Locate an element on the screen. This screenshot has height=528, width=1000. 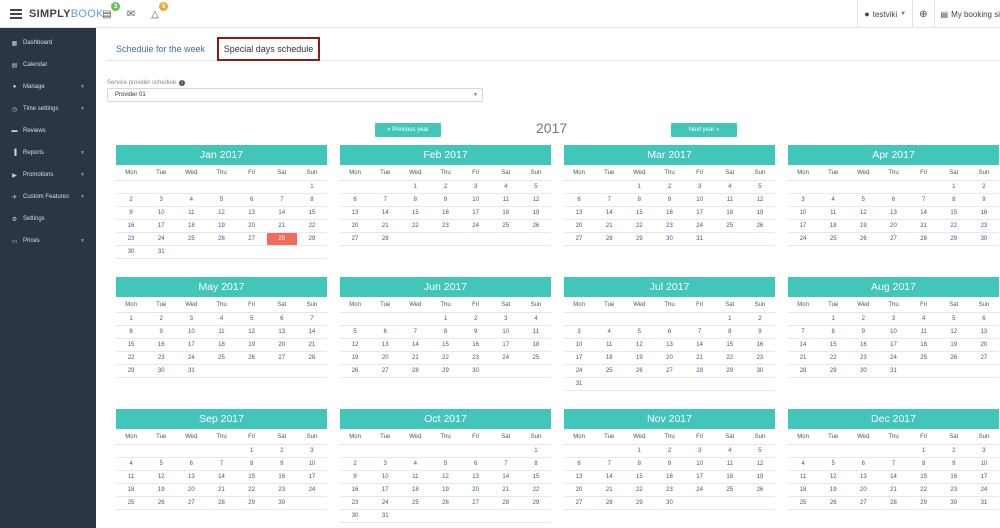
day-cell: 6 is located at coordinates (893, 200).